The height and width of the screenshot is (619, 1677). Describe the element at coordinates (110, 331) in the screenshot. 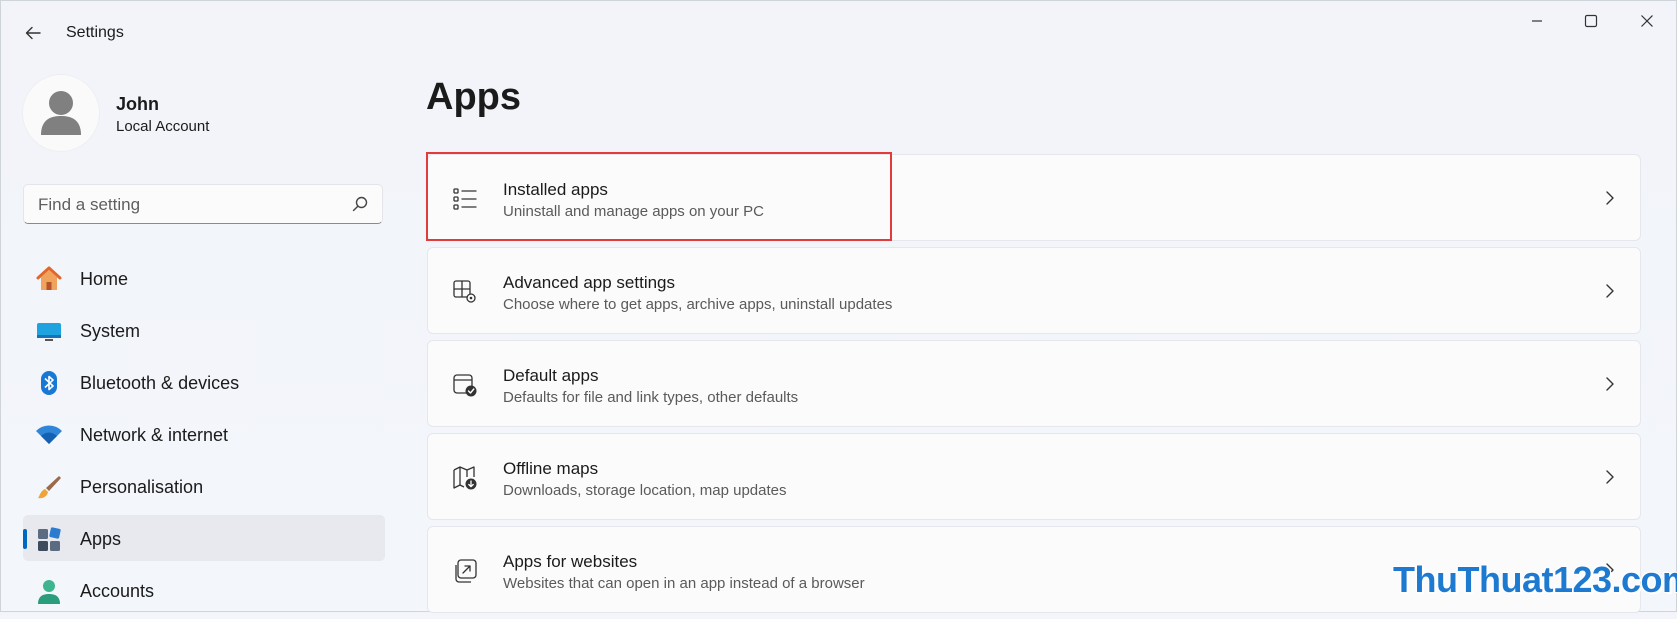

I see `sidebar-item-label: System` at that location.